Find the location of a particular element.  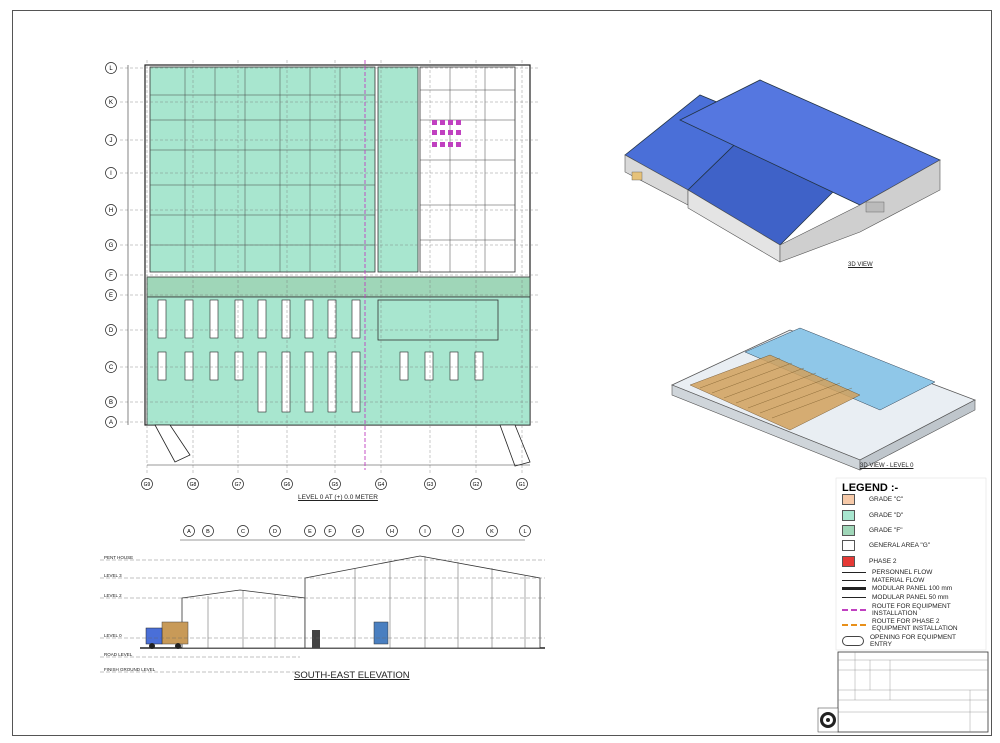

grid-label: G1 is located at coordinates (522, 485).